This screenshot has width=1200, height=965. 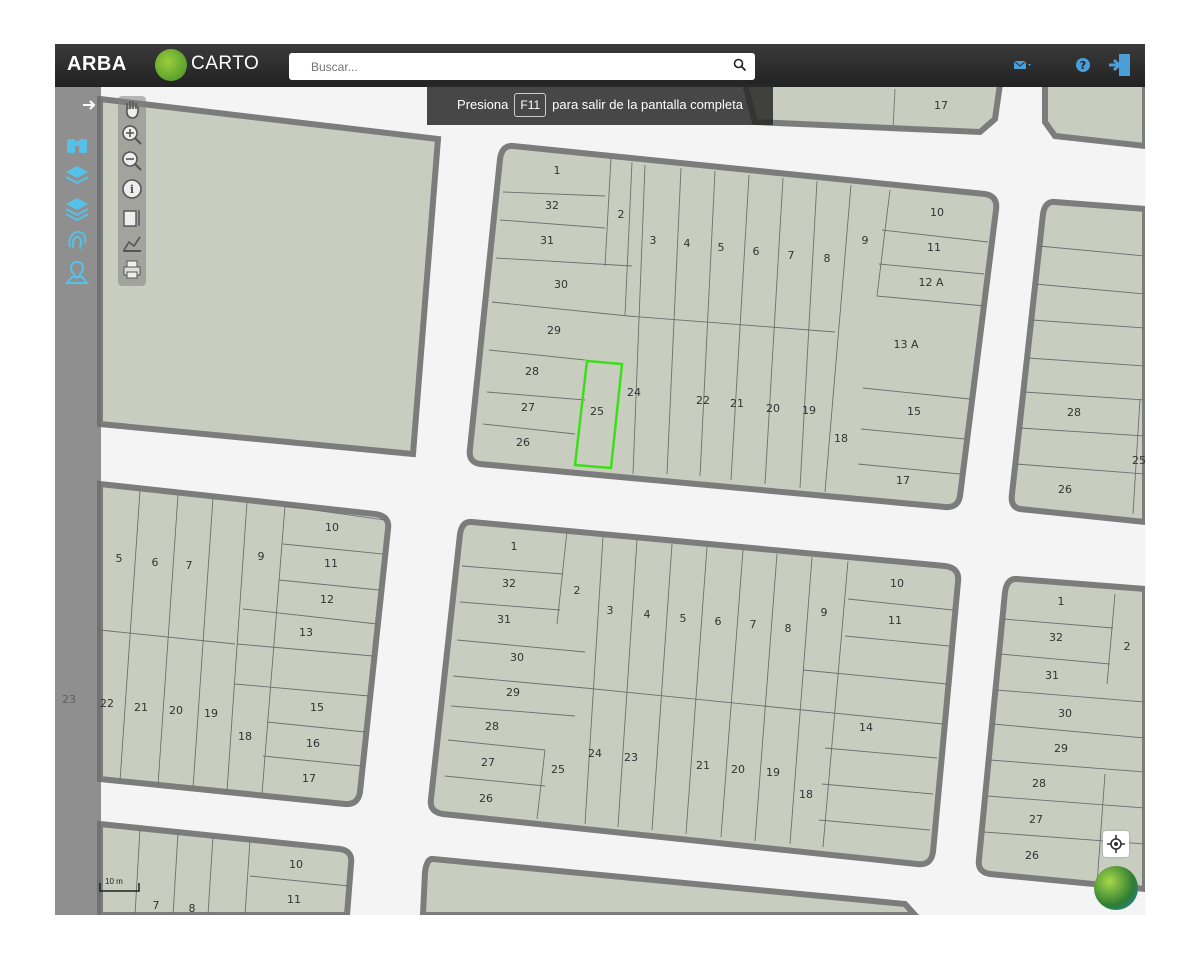 I want to click on carto-globe-icon, so click(x=171, y=65).